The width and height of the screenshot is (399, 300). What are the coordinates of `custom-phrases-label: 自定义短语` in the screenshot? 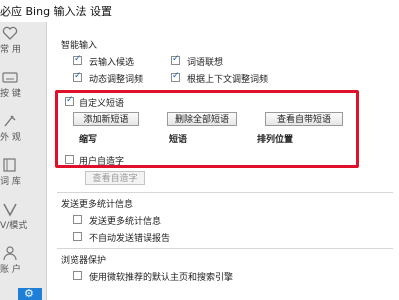 It's located at (102, 104).